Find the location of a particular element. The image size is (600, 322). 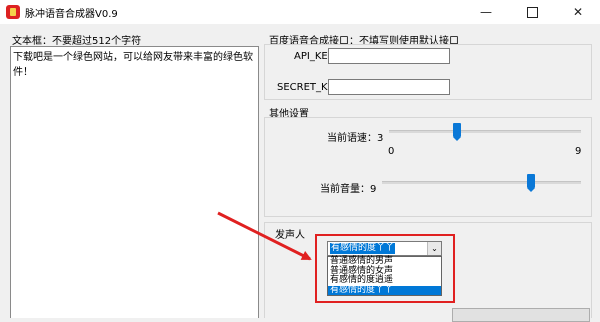

title-bar: 脉冲语音合成器V0.9 — ✕ is located at coordinates (300, 12).